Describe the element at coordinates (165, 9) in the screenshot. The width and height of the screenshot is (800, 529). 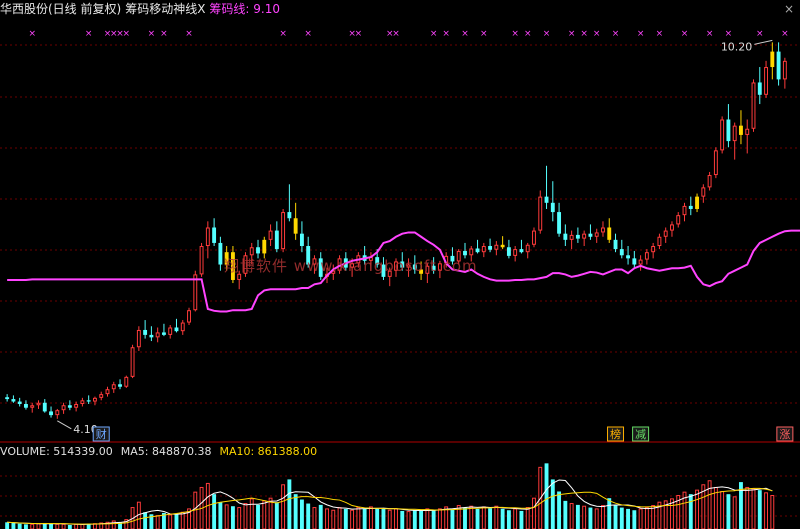
I see `indicator-name: 筹码移动神线X` at that location.